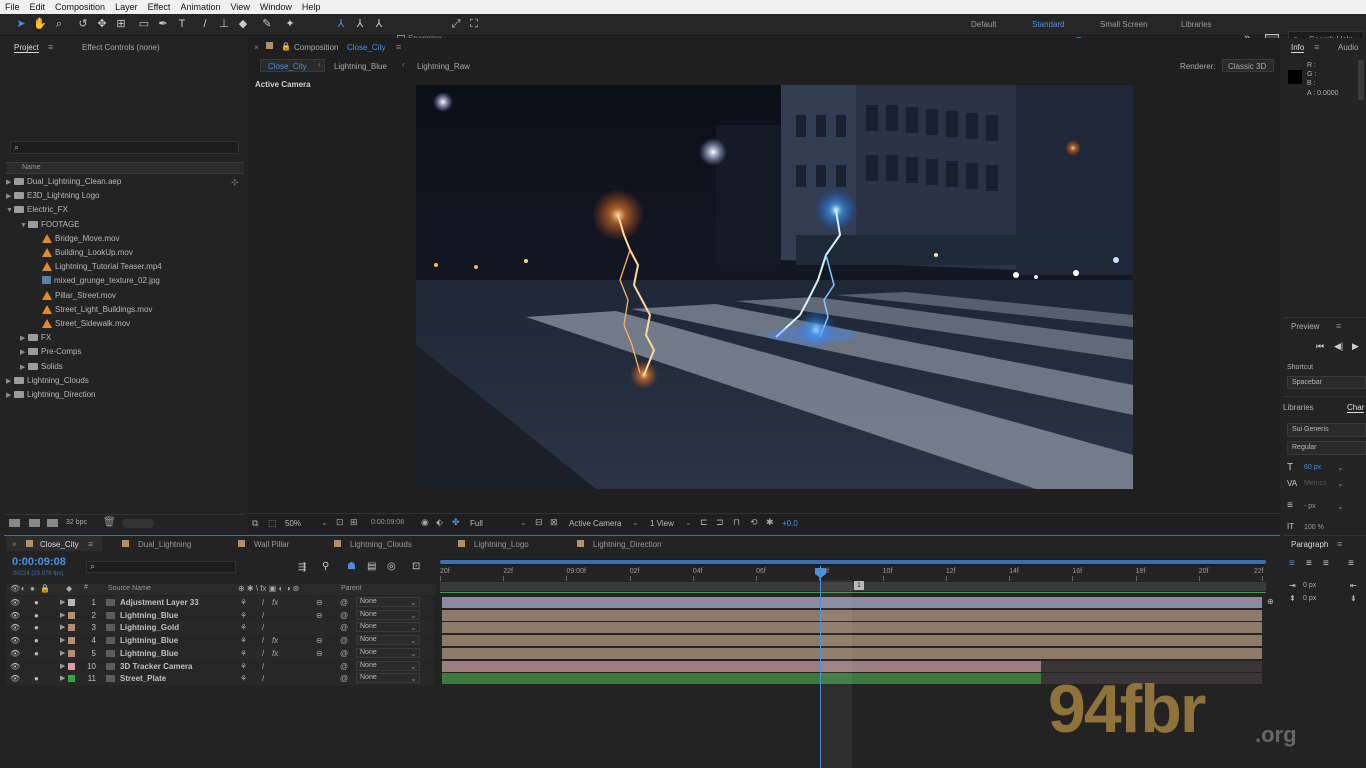 The image size is (1366, 768). Describe the element at coordinates (627, 544) in the screenshot. I see `timeline-tab: Lightning_Direction` at that location.